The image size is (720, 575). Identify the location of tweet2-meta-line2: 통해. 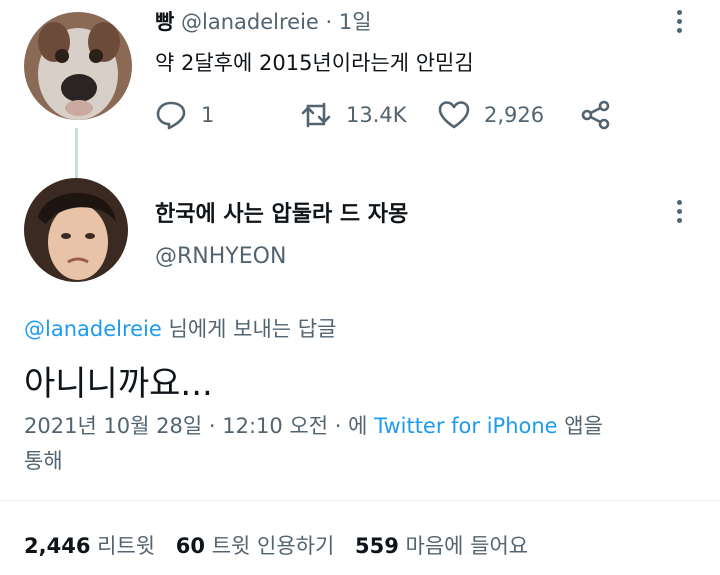
(43, 461).